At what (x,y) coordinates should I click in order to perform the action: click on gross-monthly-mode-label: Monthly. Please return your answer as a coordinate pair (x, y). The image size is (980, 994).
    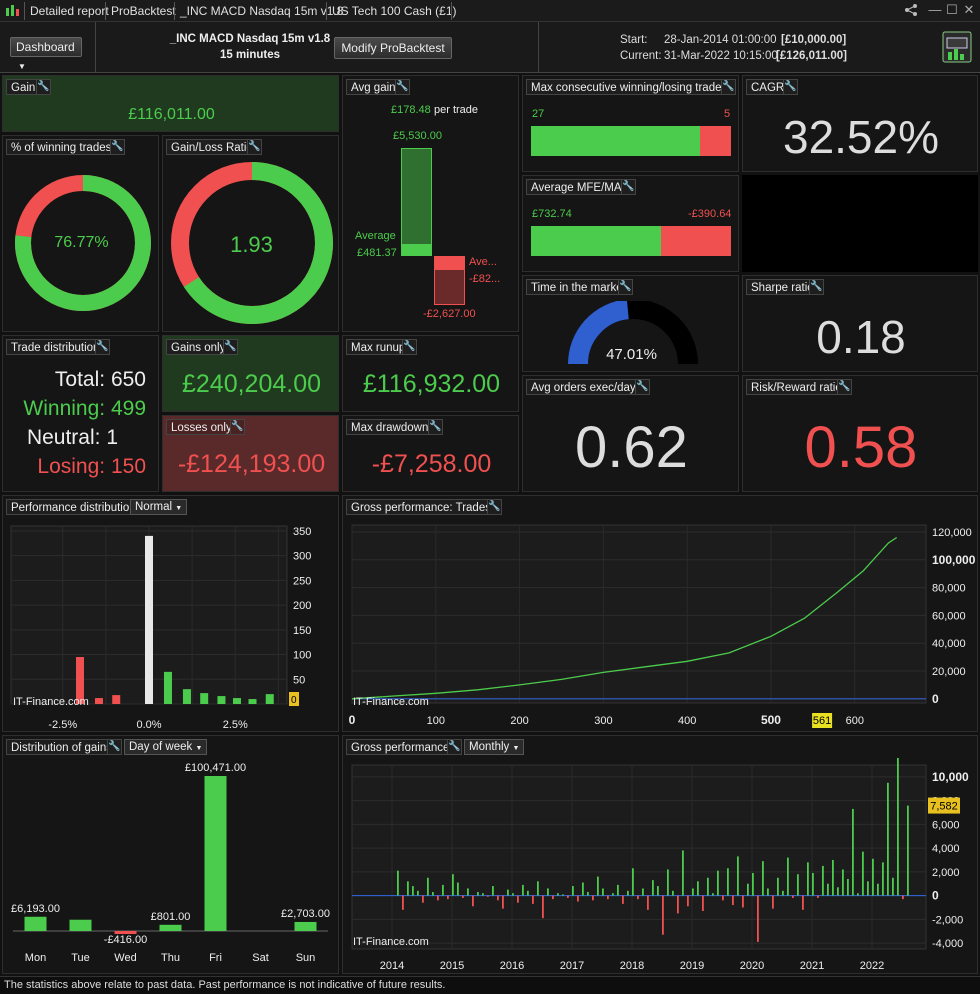
    Looking at the image, I should click on (489, 747).